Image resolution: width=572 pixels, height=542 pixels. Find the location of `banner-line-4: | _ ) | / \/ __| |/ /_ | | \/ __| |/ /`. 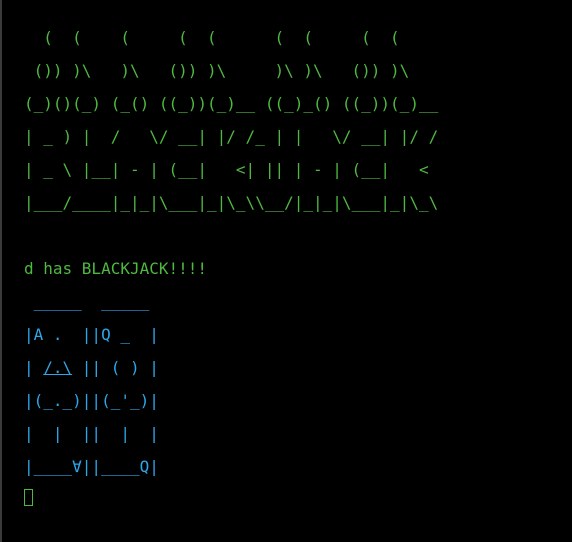

banner-line-4: | _ ) | / \/ __| |/ /_ | | \/ __| |/ / is located at coordinates (231, 136).